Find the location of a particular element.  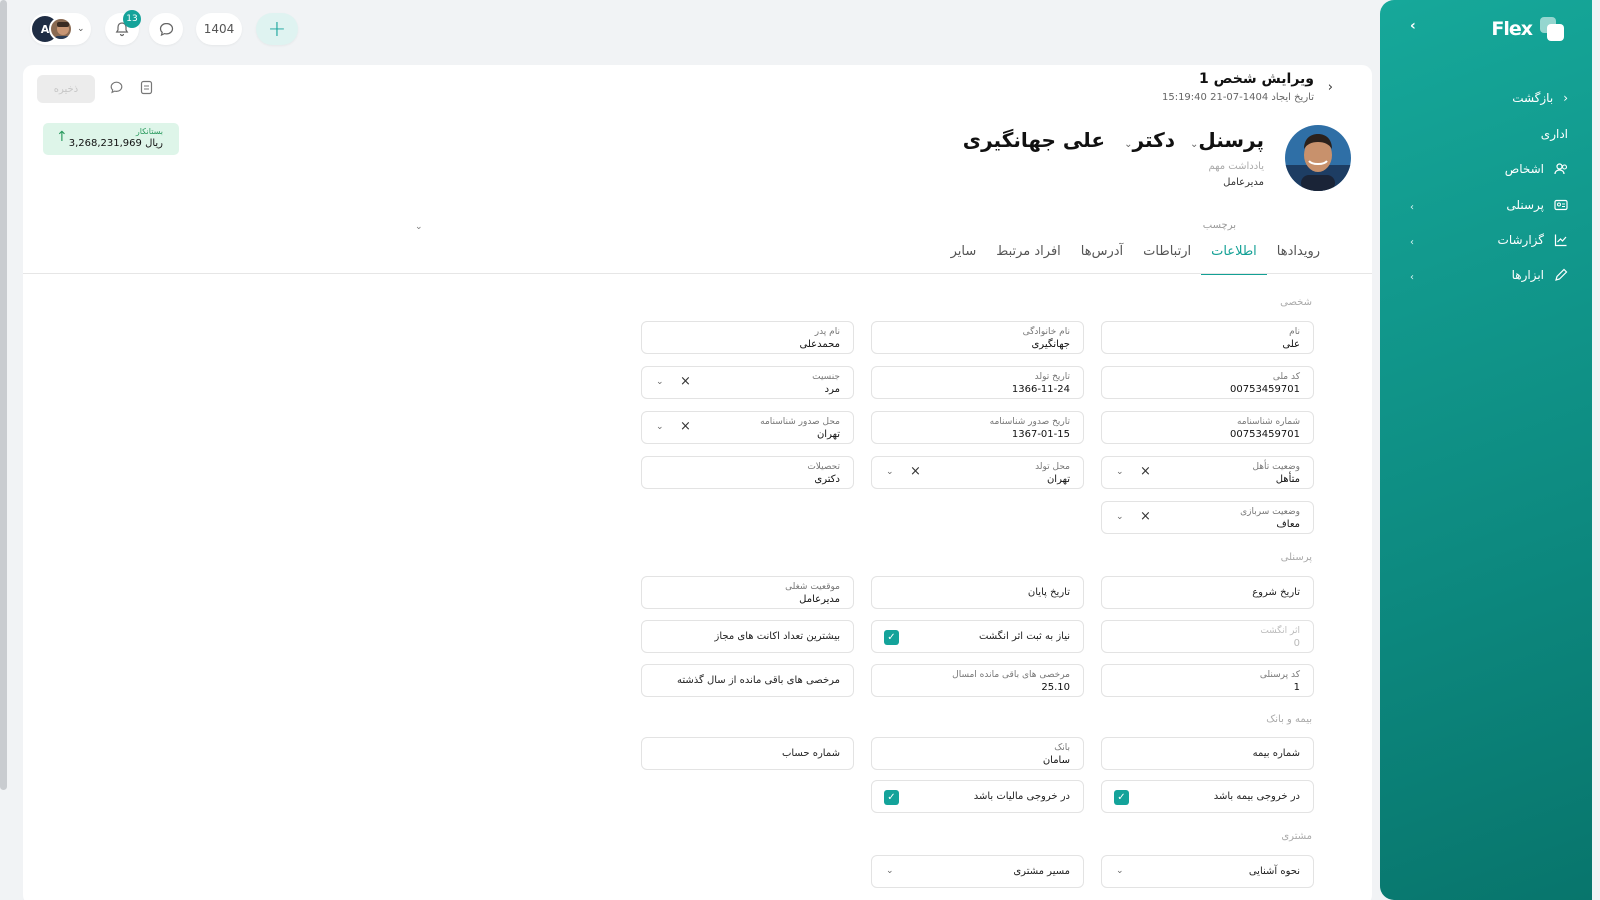

gender-select: جنسیت مرد × ⌄ is located at coordinates (747, 382).